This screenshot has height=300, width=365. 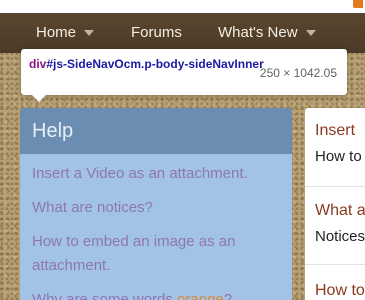 I want to click on help-link-embed-image: How to embed an image as an attachment., so click(x=156, y=254).